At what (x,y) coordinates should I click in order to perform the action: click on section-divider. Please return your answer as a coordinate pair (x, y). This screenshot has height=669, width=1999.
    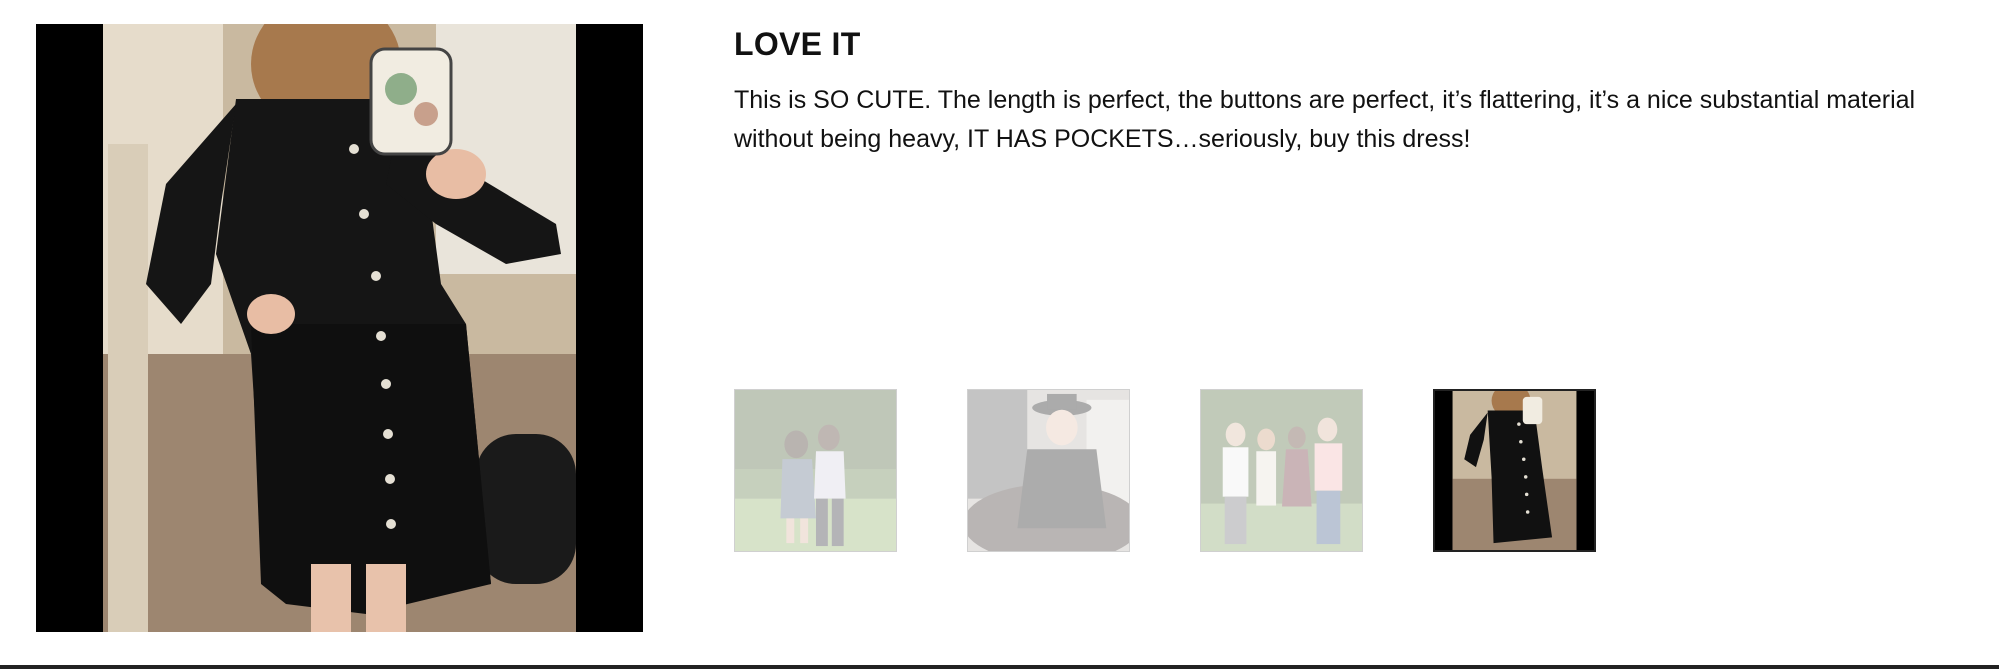
    Looking at the image, I should click on (999, 667).